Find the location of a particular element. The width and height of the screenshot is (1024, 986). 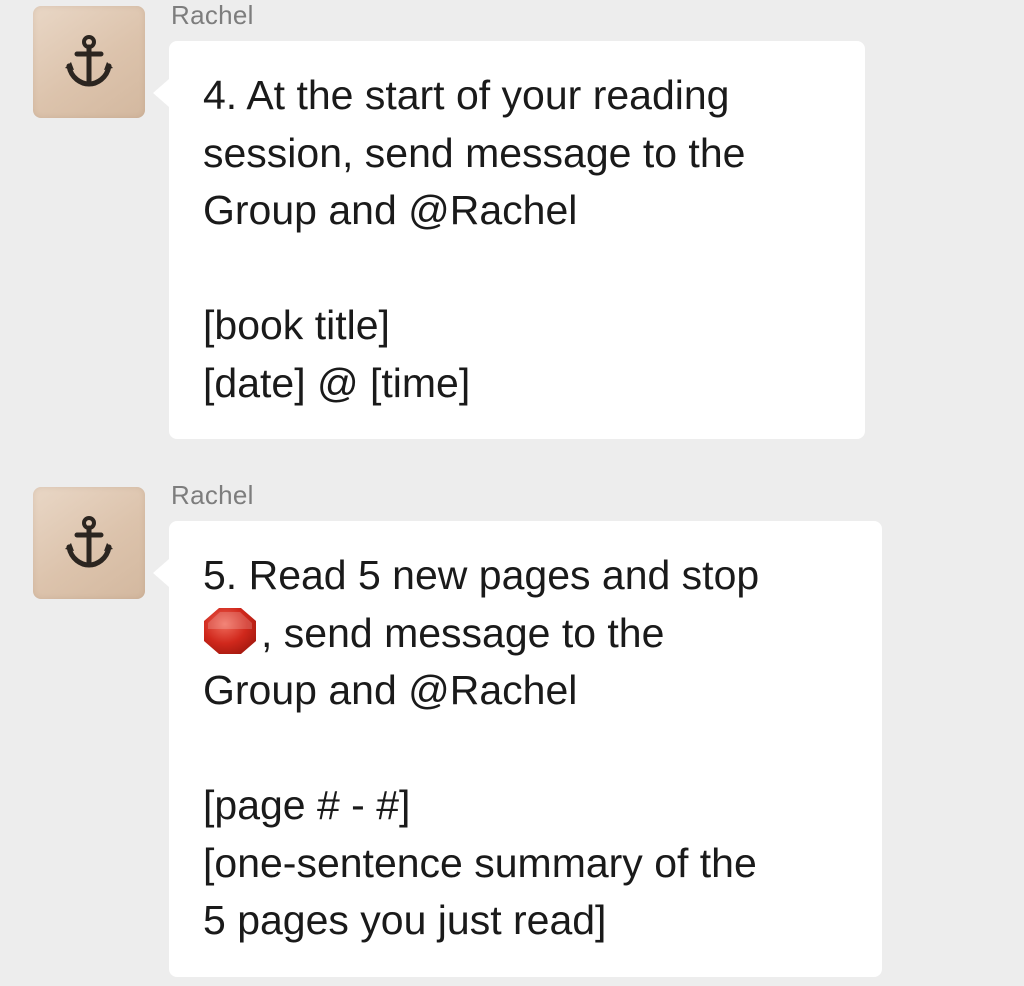

message-text: 5 pages you just read] is located at coordinates (405, 920).